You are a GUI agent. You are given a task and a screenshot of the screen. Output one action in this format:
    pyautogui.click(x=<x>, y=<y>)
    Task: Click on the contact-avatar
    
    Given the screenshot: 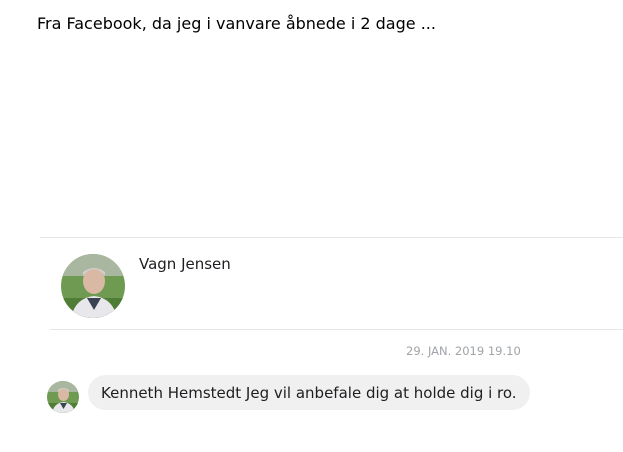 What is the action you would take?
    pyautogui.click(x=93, y=286)
    